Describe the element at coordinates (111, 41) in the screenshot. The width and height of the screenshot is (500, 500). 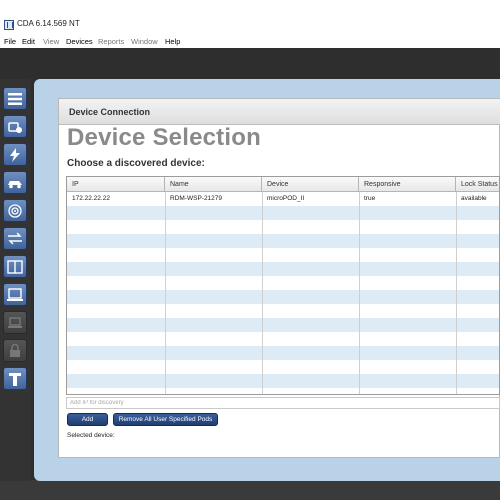
I see `menu-reports: Reports` at that location.